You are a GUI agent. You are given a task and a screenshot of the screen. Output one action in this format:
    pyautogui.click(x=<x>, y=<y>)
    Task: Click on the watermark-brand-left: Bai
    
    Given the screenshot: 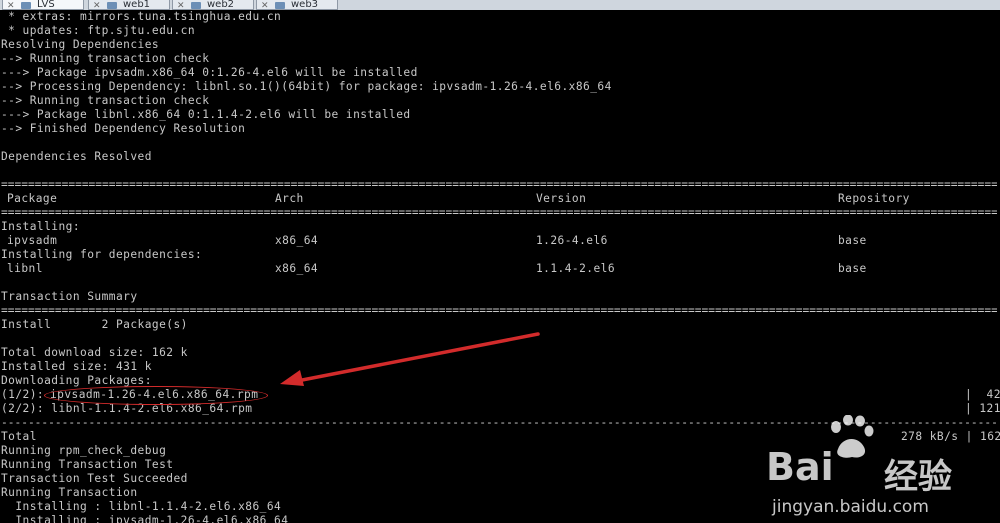 What is the action you would take?
    pyautogui.click(x=800, y=467)
    